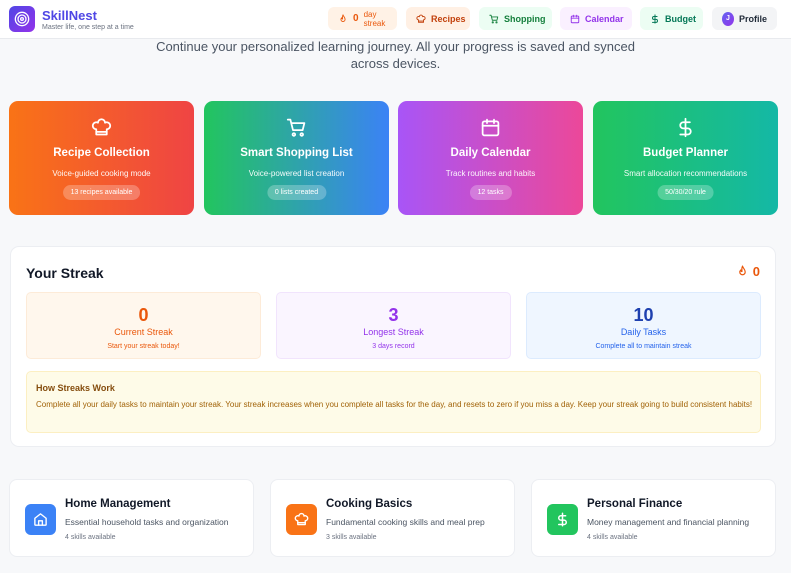  Describe the element at coordinates (296, 173) in the screenshot. I see `feature-desc: Voice-powered list creation` at that location.